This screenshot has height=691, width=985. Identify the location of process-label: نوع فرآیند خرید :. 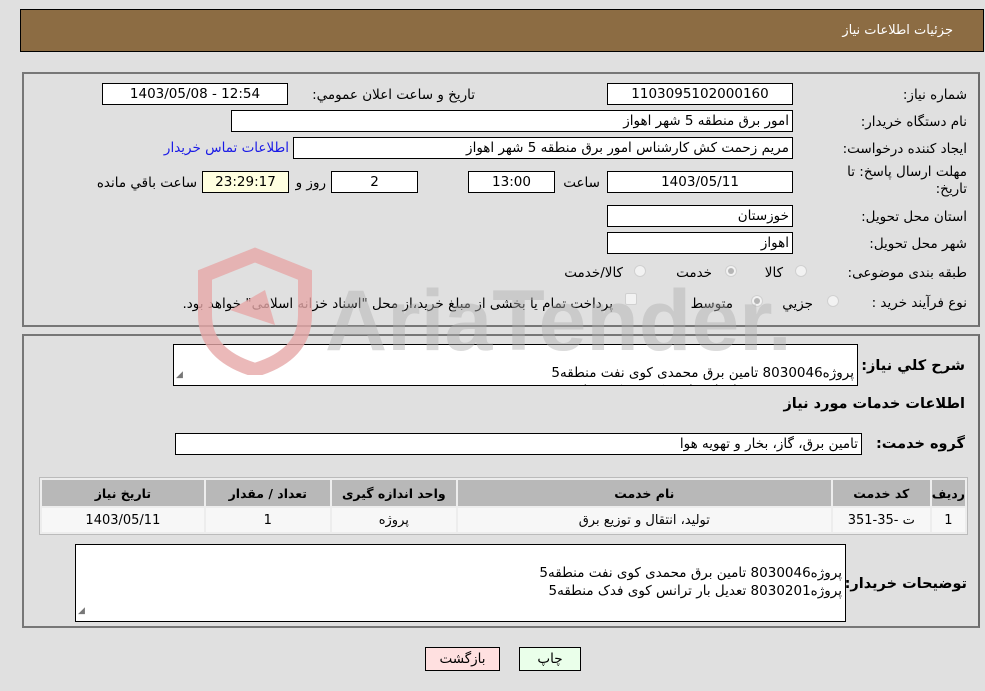
(919, 303).